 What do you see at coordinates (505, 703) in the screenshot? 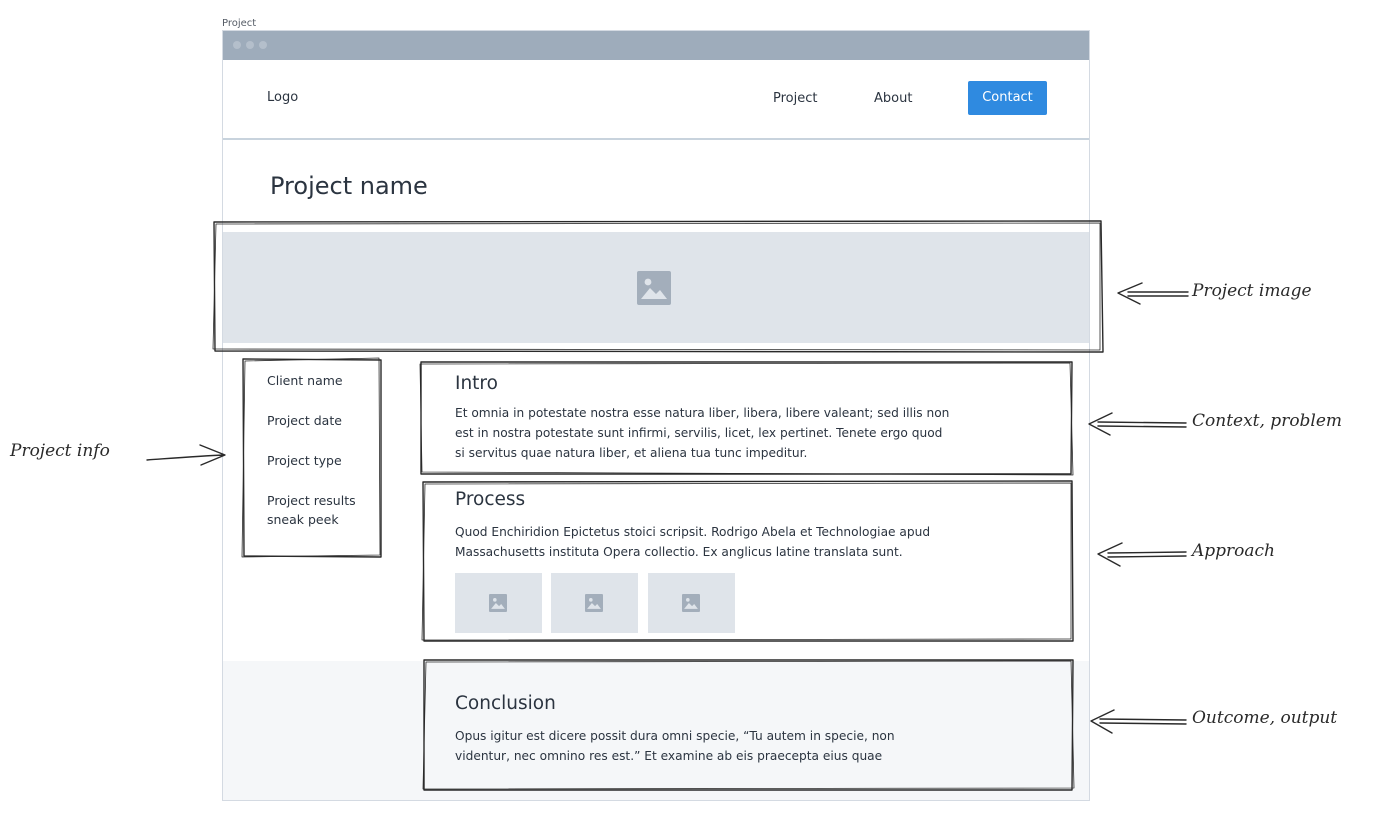
I see `conclusion-title: Conclusion` at bounding box center [505, 703].